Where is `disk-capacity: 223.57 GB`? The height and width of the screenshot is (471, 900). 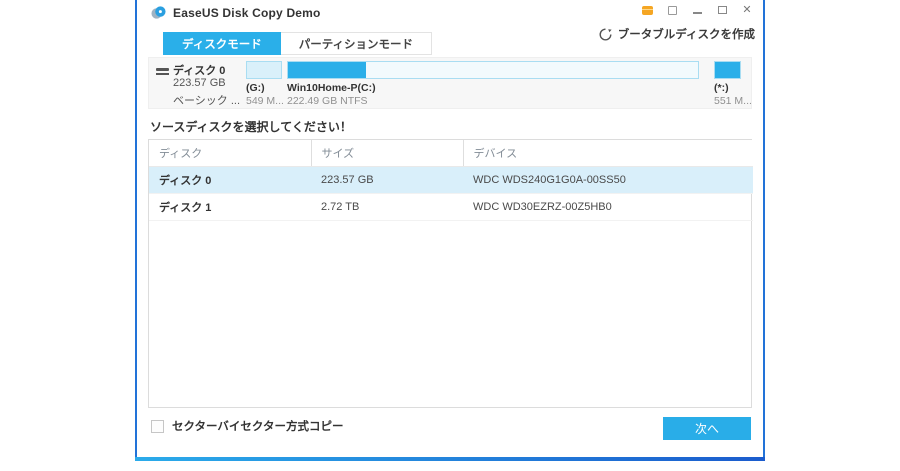 disk-capacity: 223.57 GB is located at coordinates (199, 83).